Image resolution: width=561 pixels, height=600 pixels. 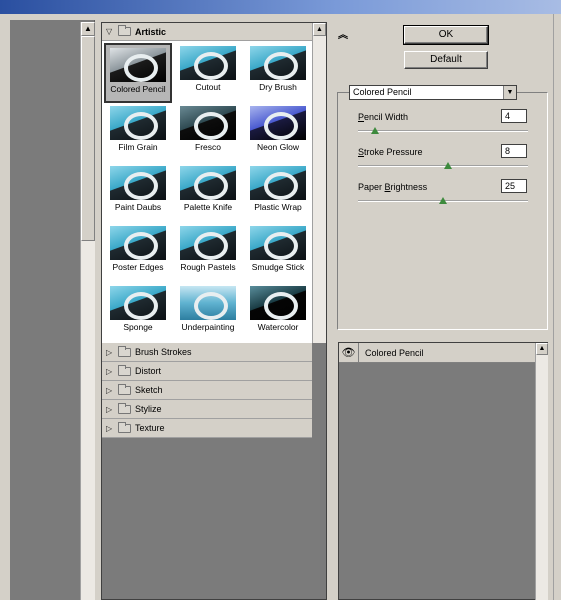 What do you see at coordinates (514, 116) in the screenshot?
I see `pencil-width-input: 4` at bounding box center [514, 116].